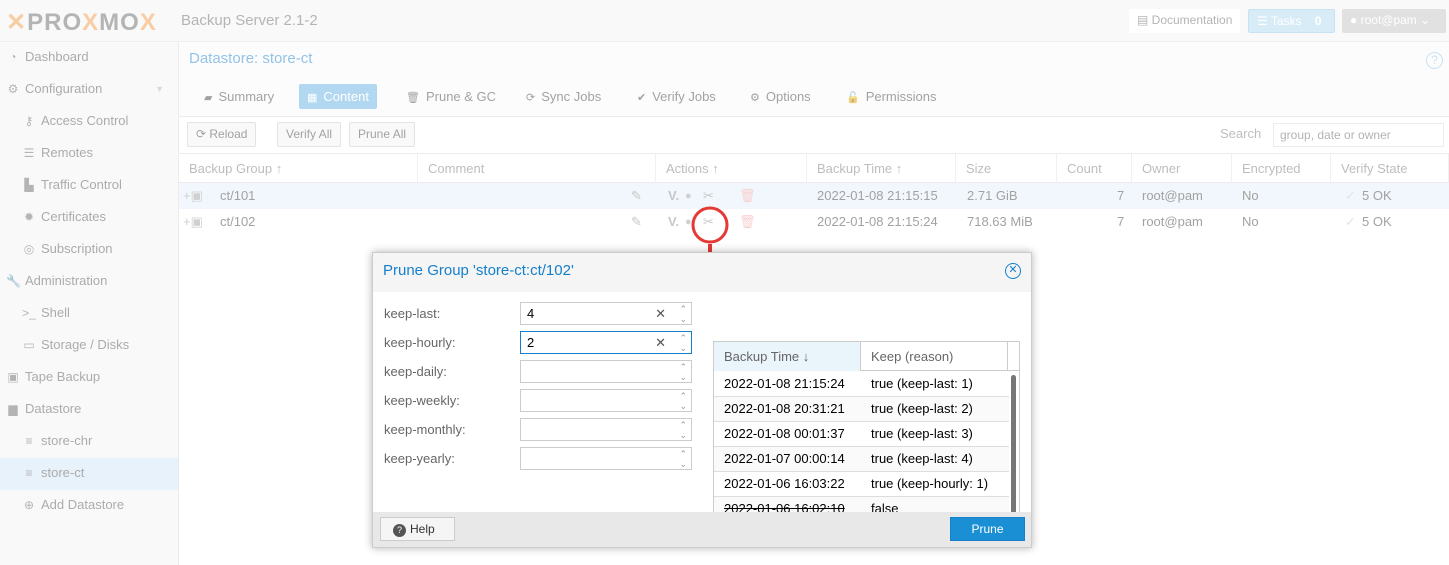 This screenshot has width=1449, height=565. What do you see at coordinates (606, 342) in the screenshot?
I see `keep-hourly-input: 2 ✕ ⌃ ⌄` at bounding box center [606, 342].